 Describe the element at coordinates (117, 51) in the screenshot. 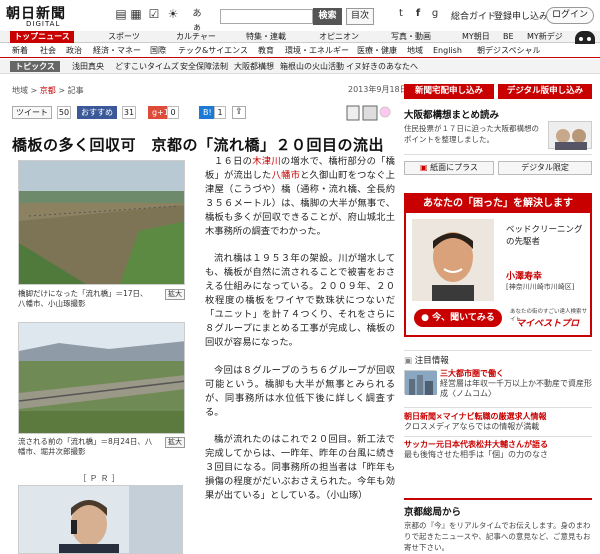

I see `nav2-economy: 経済・マネー` at that location.